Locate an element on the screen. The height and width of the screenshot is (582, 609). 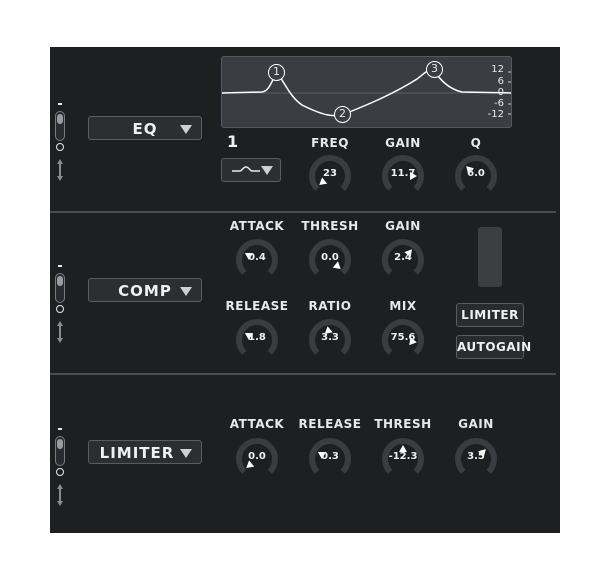
comp-release-label: RELEASE is located at coordinates (257, 306).